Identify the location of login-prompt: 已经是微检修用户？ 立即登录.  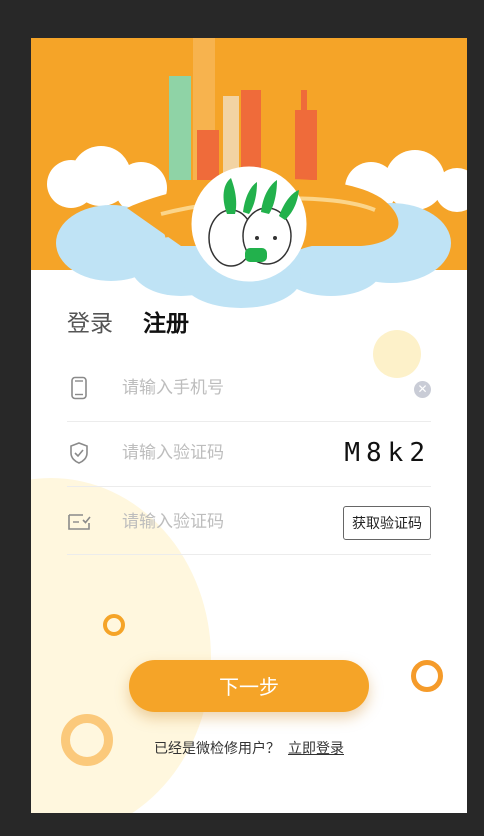
(249, 748).